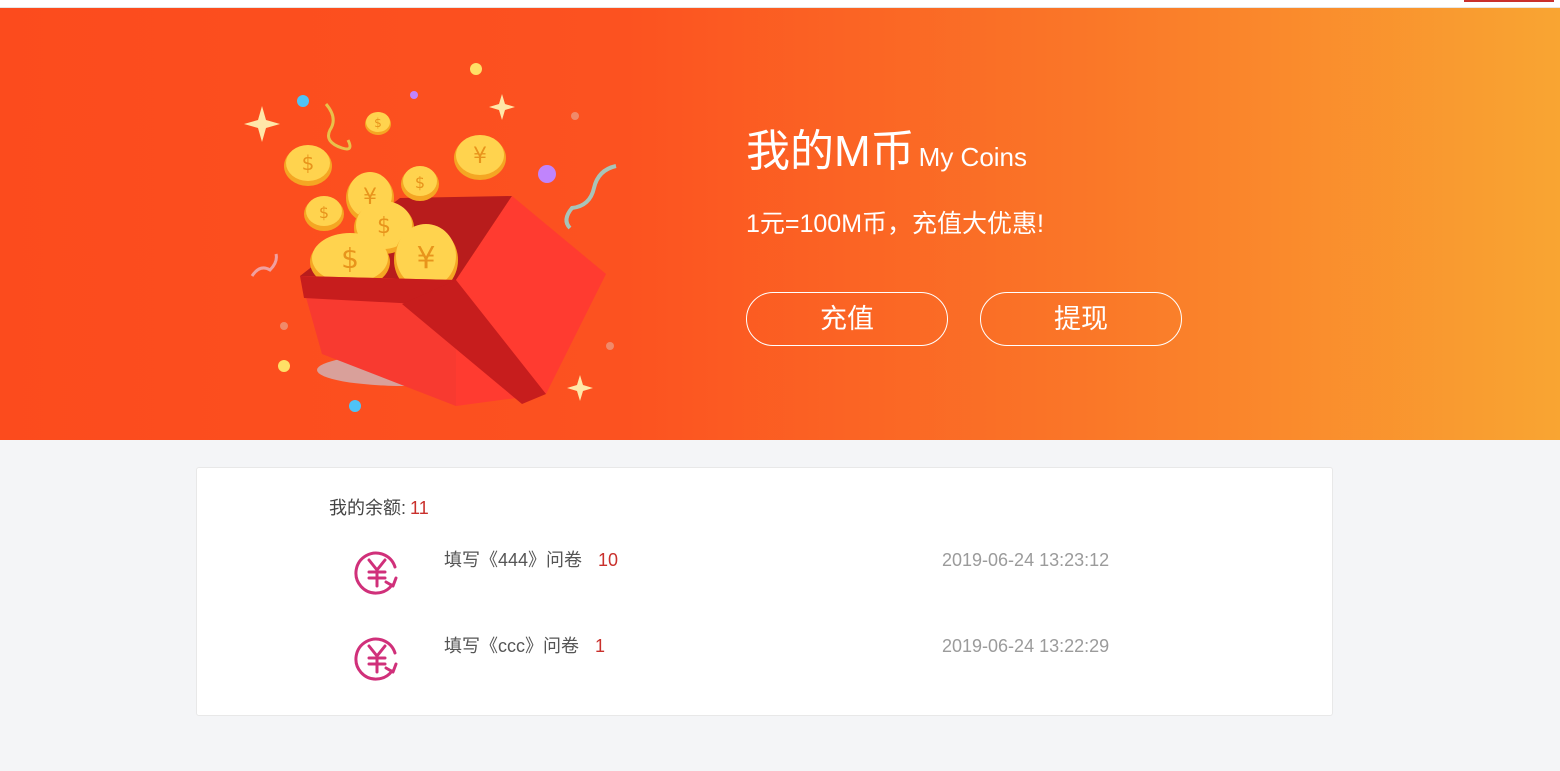  I want to click on record-time: 2019-06-24 13:23:12, so click(1026, 560).